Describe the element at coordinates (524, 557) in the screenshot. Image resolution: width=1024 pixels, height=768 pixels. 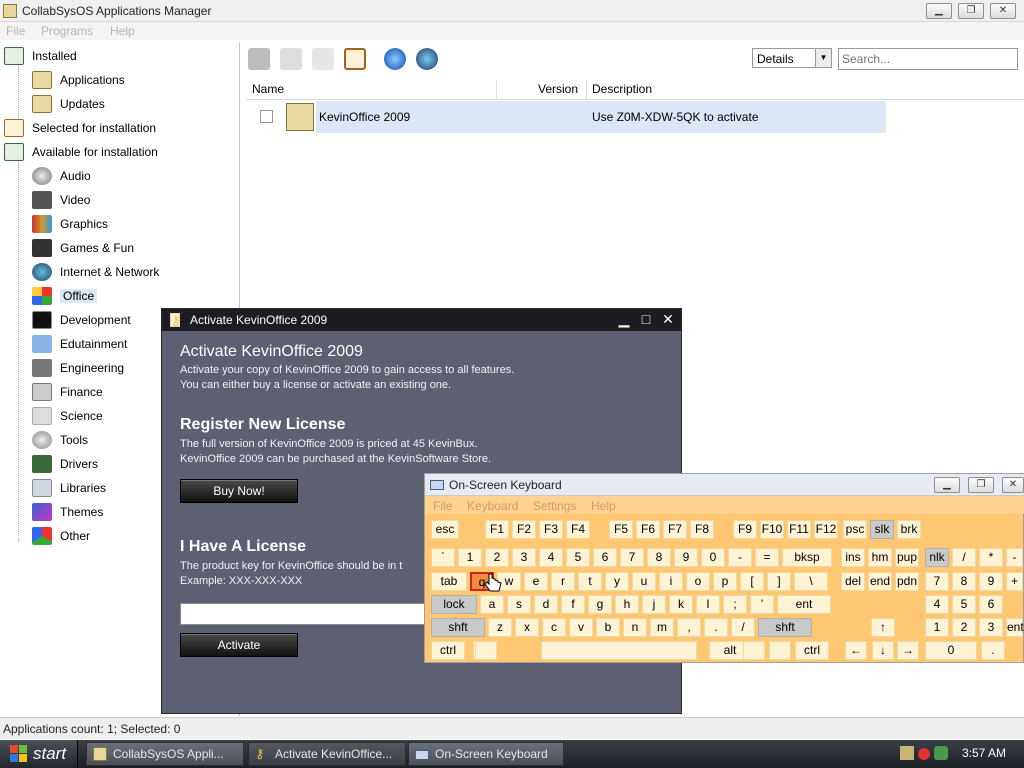
I see `key-3-r1: 3` at that location.